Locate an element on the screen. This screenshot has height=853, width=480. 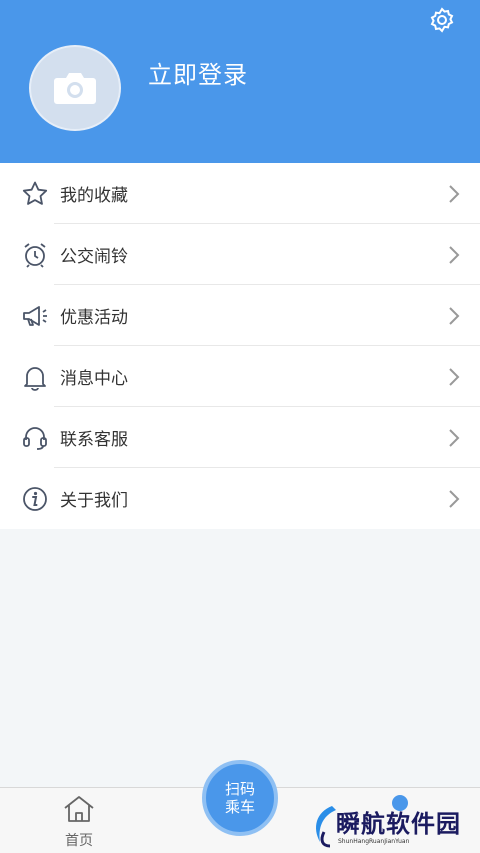
menu-item-about-us: 关于我们 is located at coordinates (240, 498).